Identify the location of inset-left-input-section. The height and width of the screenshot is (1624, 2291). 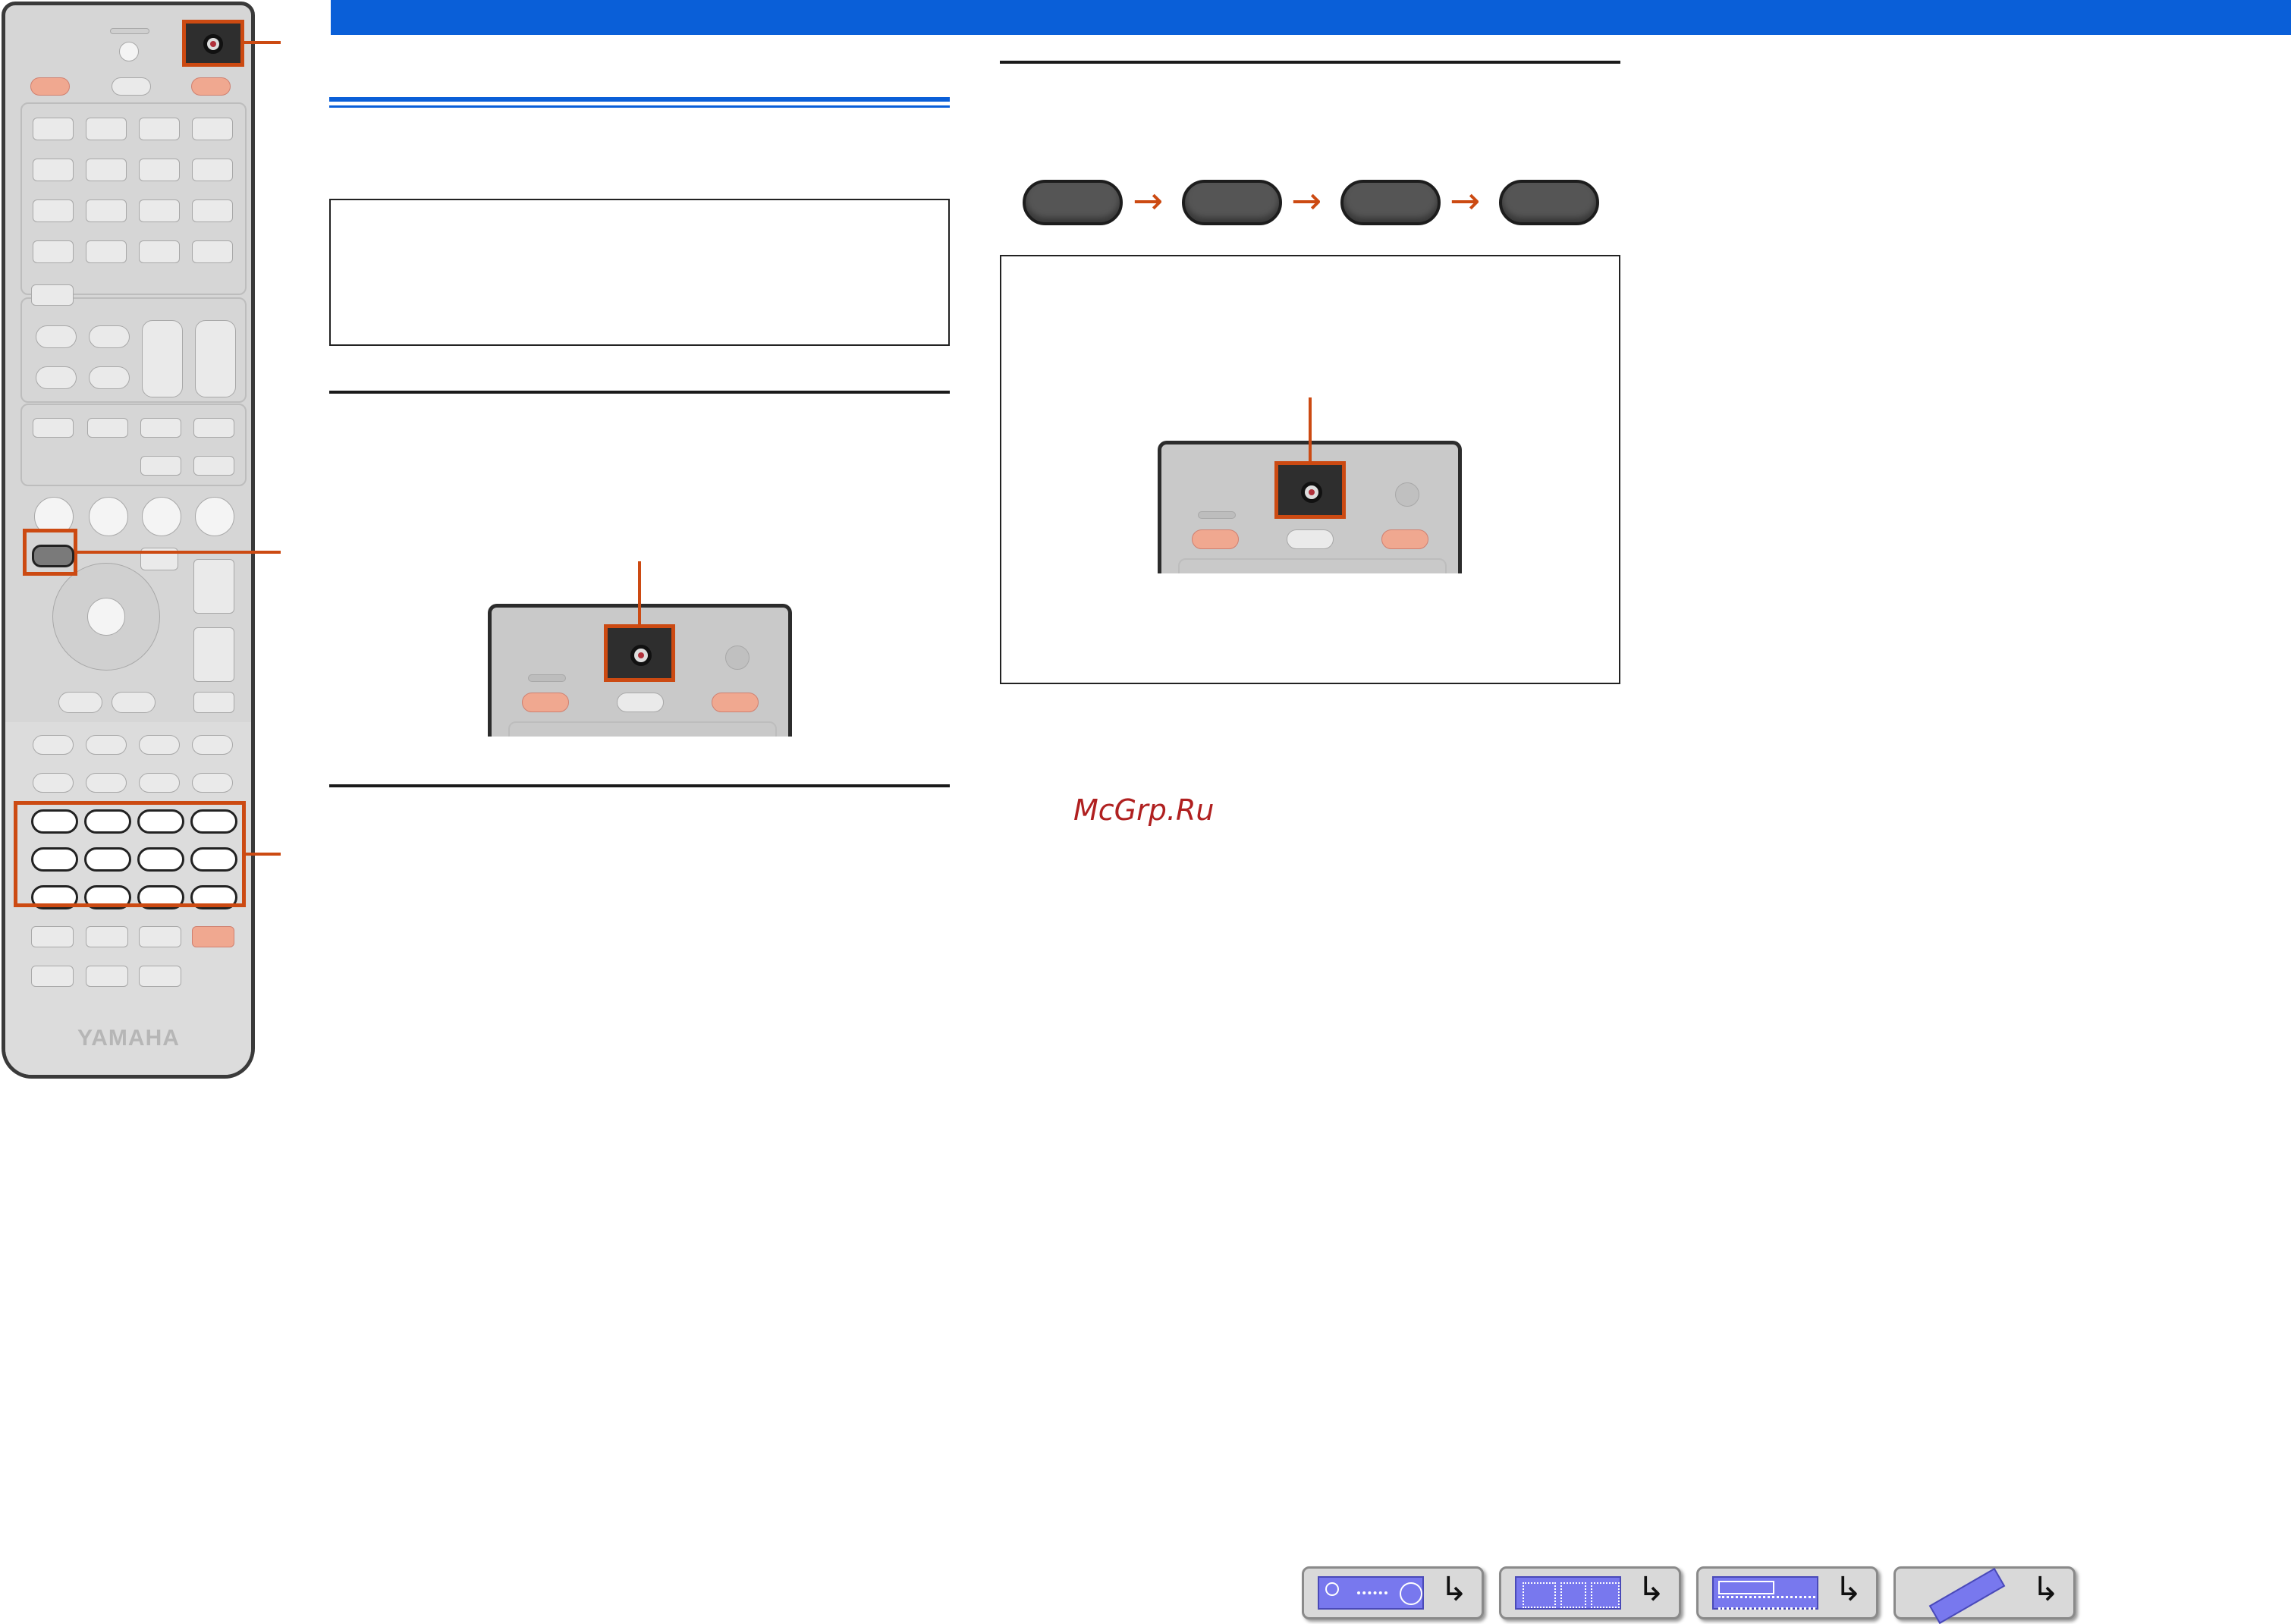
(643, 729).